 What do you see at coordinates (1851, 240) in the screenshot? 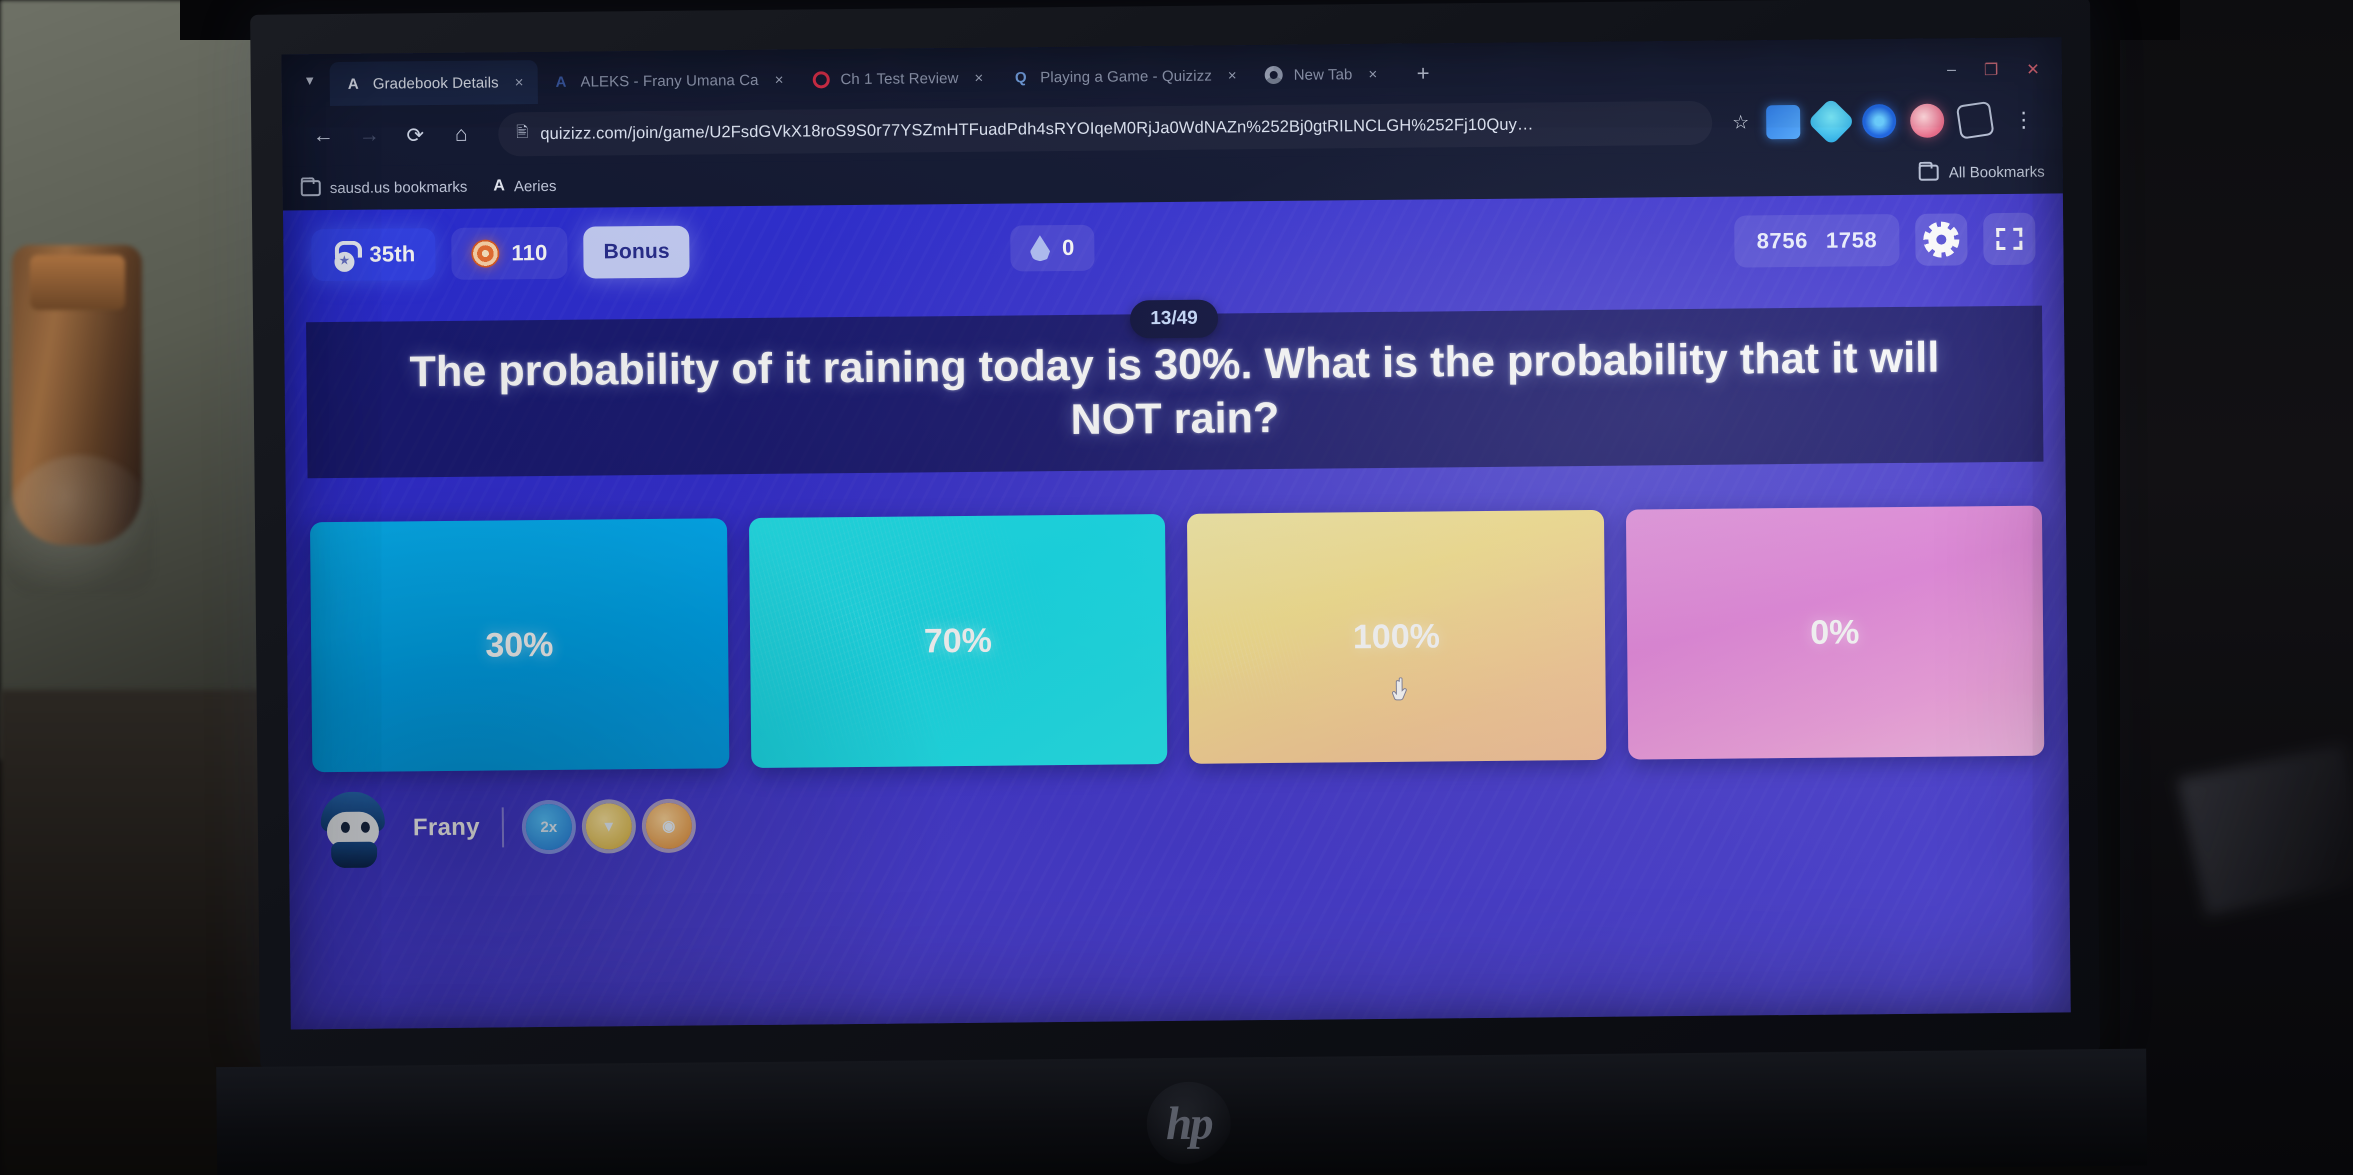
I see `game-code-part2: 1758` at bounding box center [1851, 240].